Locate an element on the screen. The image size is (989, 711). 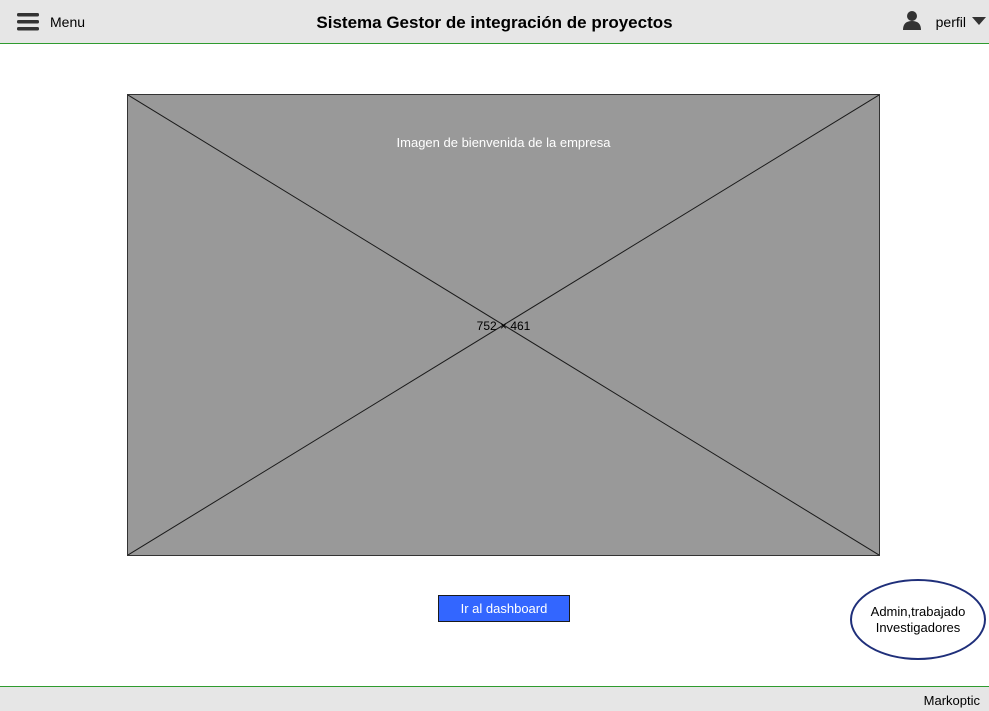
placeholder-caption: Imagen de bienvenida de la empresa is located at coordinates (503, 142).